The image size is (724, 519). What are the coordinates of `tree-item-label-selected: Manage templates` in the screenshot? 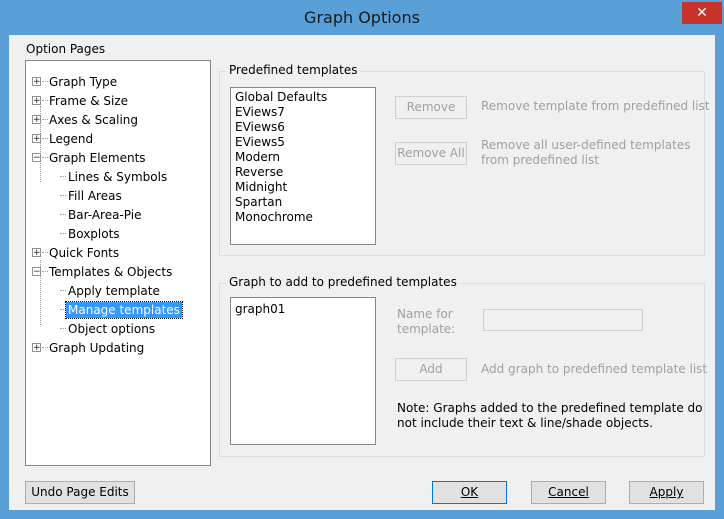 It's located at (124, 310).